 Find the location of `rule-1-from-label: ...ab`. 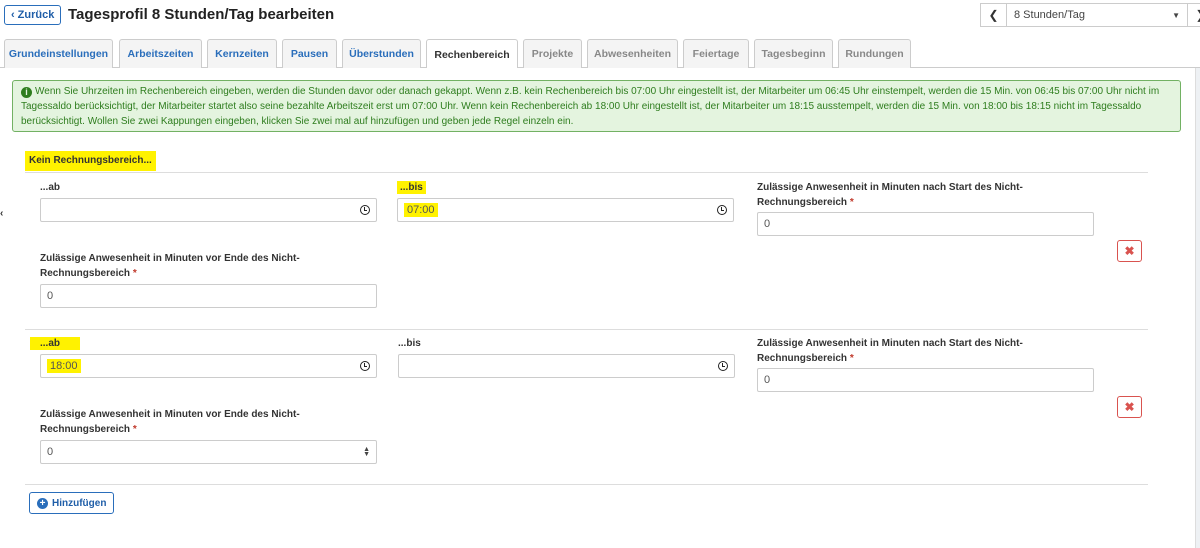

rule-1-from-label: ...ab is located at coordinates (50, 187).